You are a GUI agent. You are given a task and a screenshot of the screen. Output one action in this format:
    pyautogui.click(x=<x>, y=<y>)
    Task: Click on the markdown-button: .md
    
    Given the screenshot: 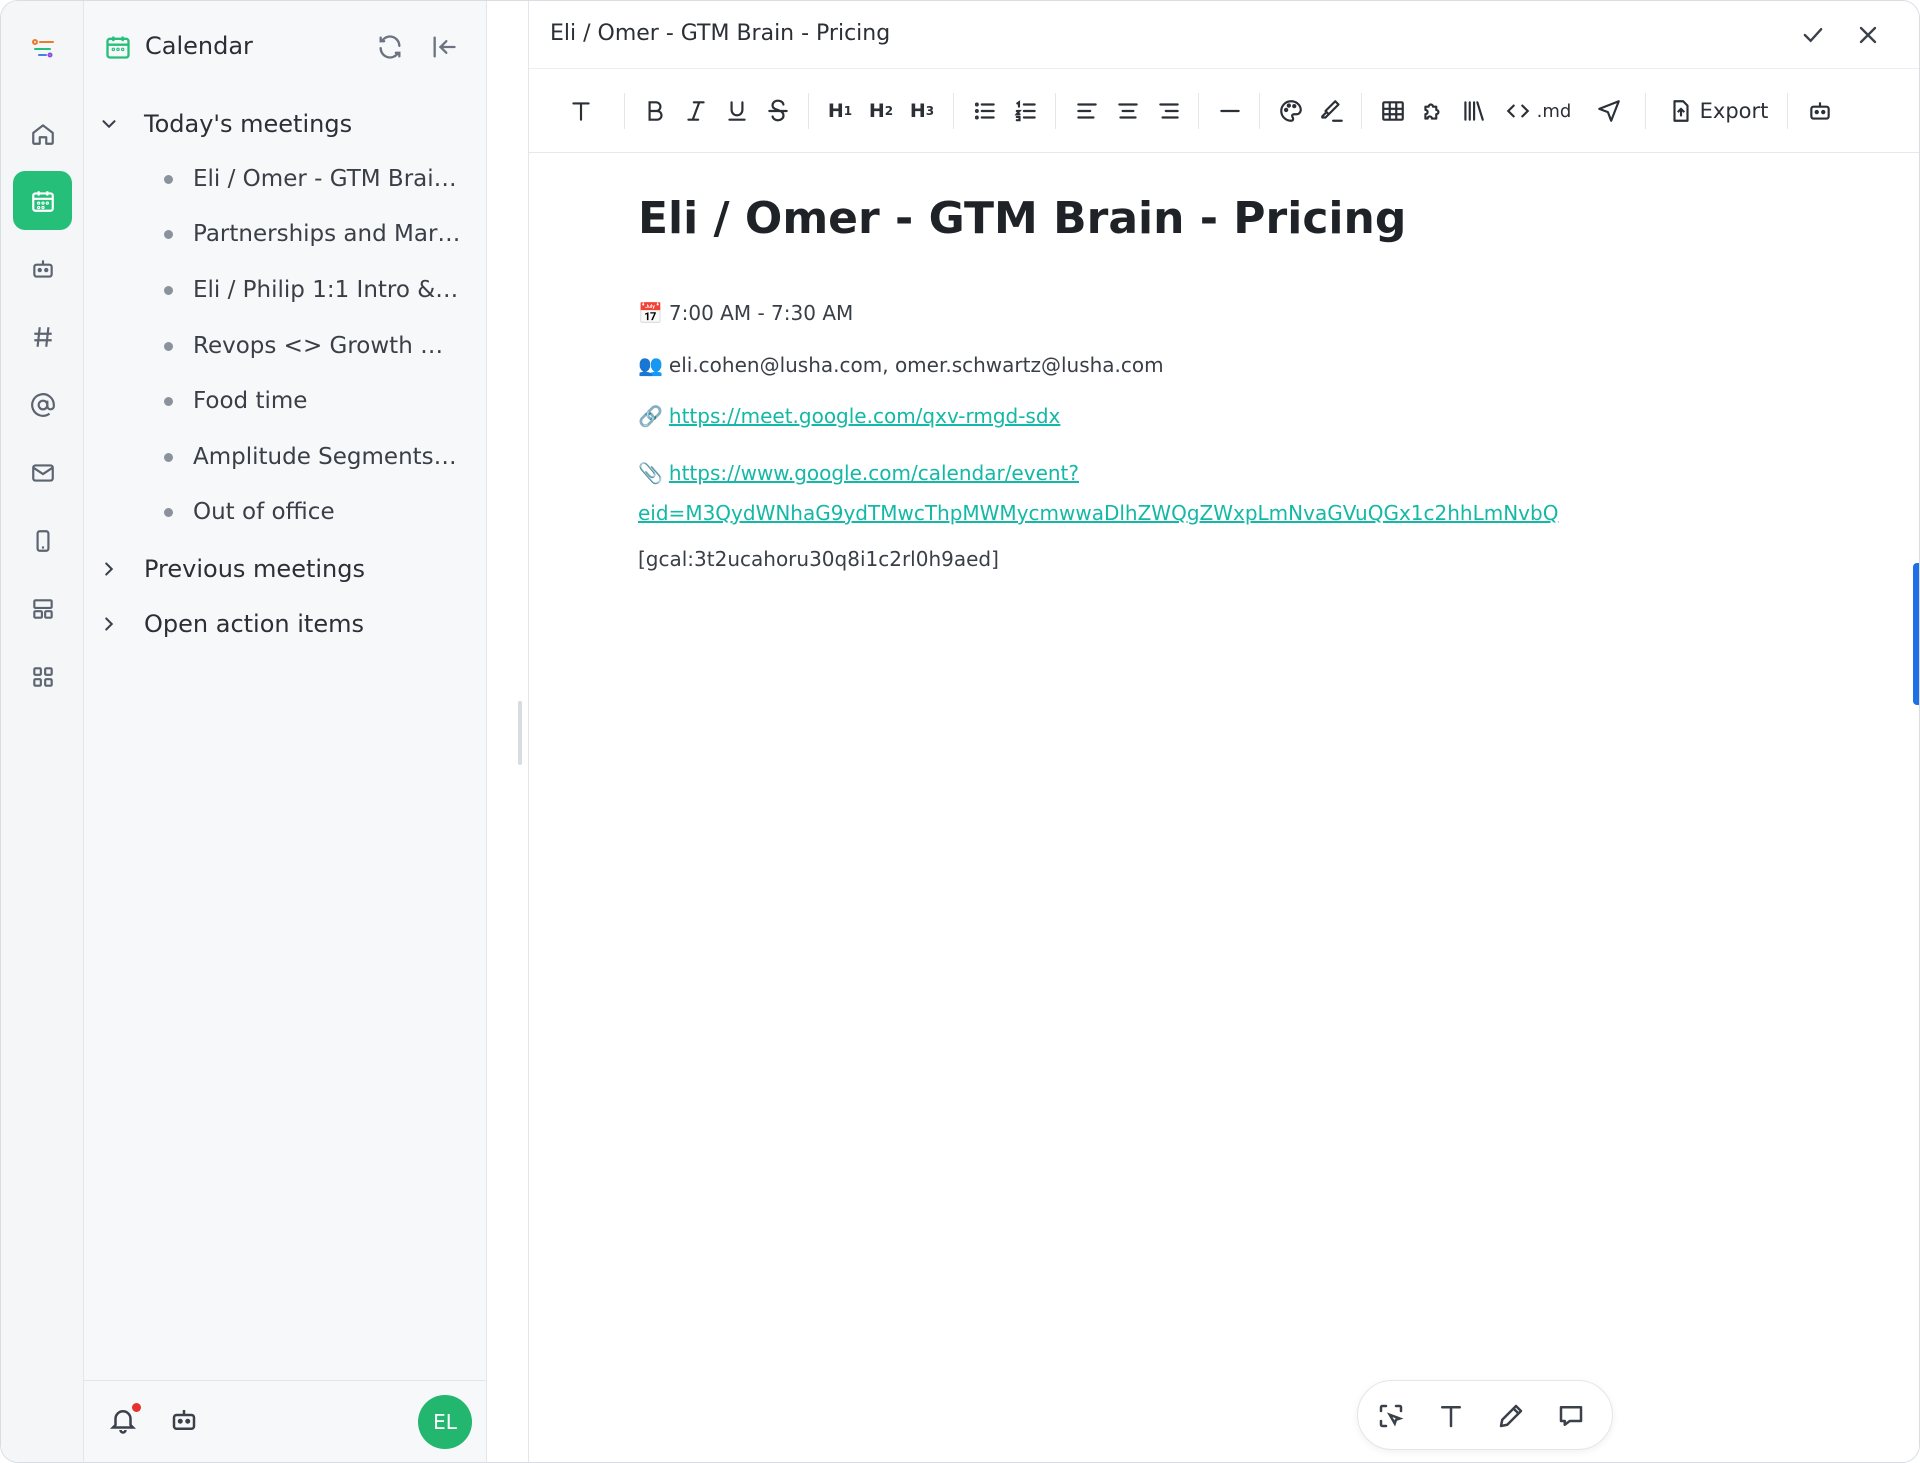 What is the action you would take?
    pyautogui.click(x=1538, y=111)
    